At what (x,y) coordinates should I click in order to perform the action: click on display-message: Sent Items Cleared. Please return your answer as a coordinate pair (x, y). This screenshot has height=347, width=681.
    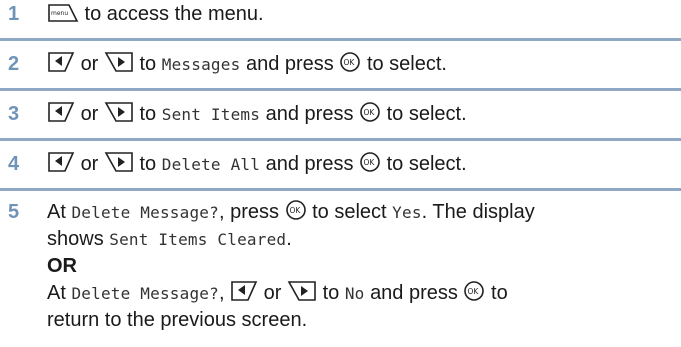
    Looking at the image, I should click on (198, 239).